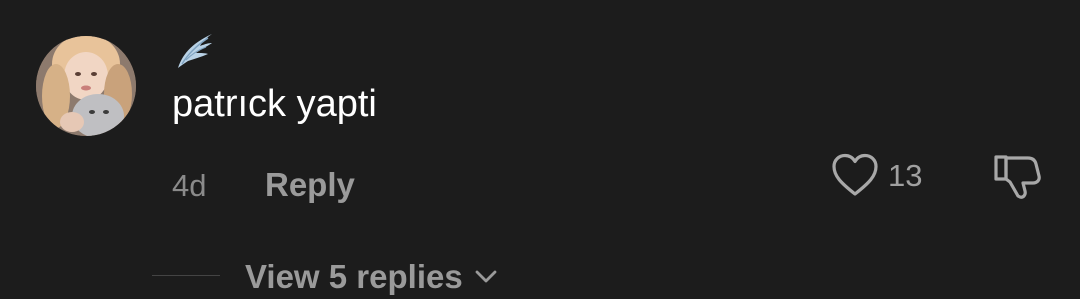 The width and height of the screenshot is (1080, 299). I want to click on like-button, so click(855, 175).